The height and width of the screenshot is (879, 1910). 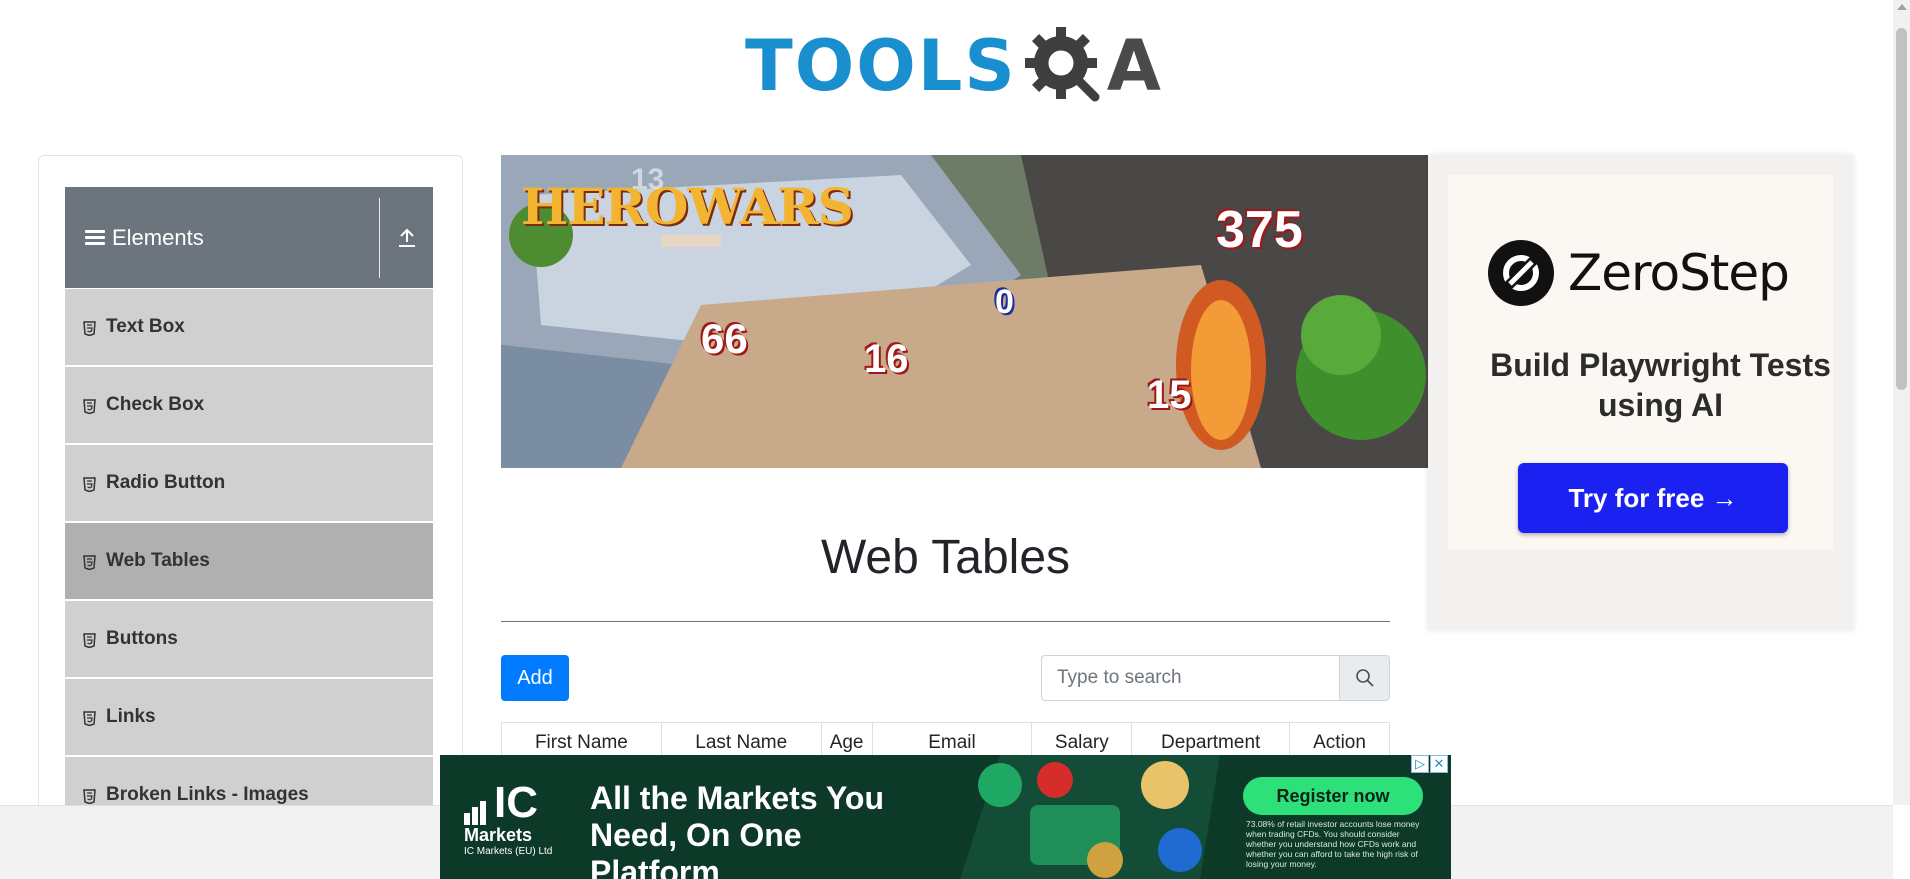 What do you see at coordinates (166, 482) in the screenshot?
I see `sidebar-item-label: Radio Button` at bounding box center [166, 482].